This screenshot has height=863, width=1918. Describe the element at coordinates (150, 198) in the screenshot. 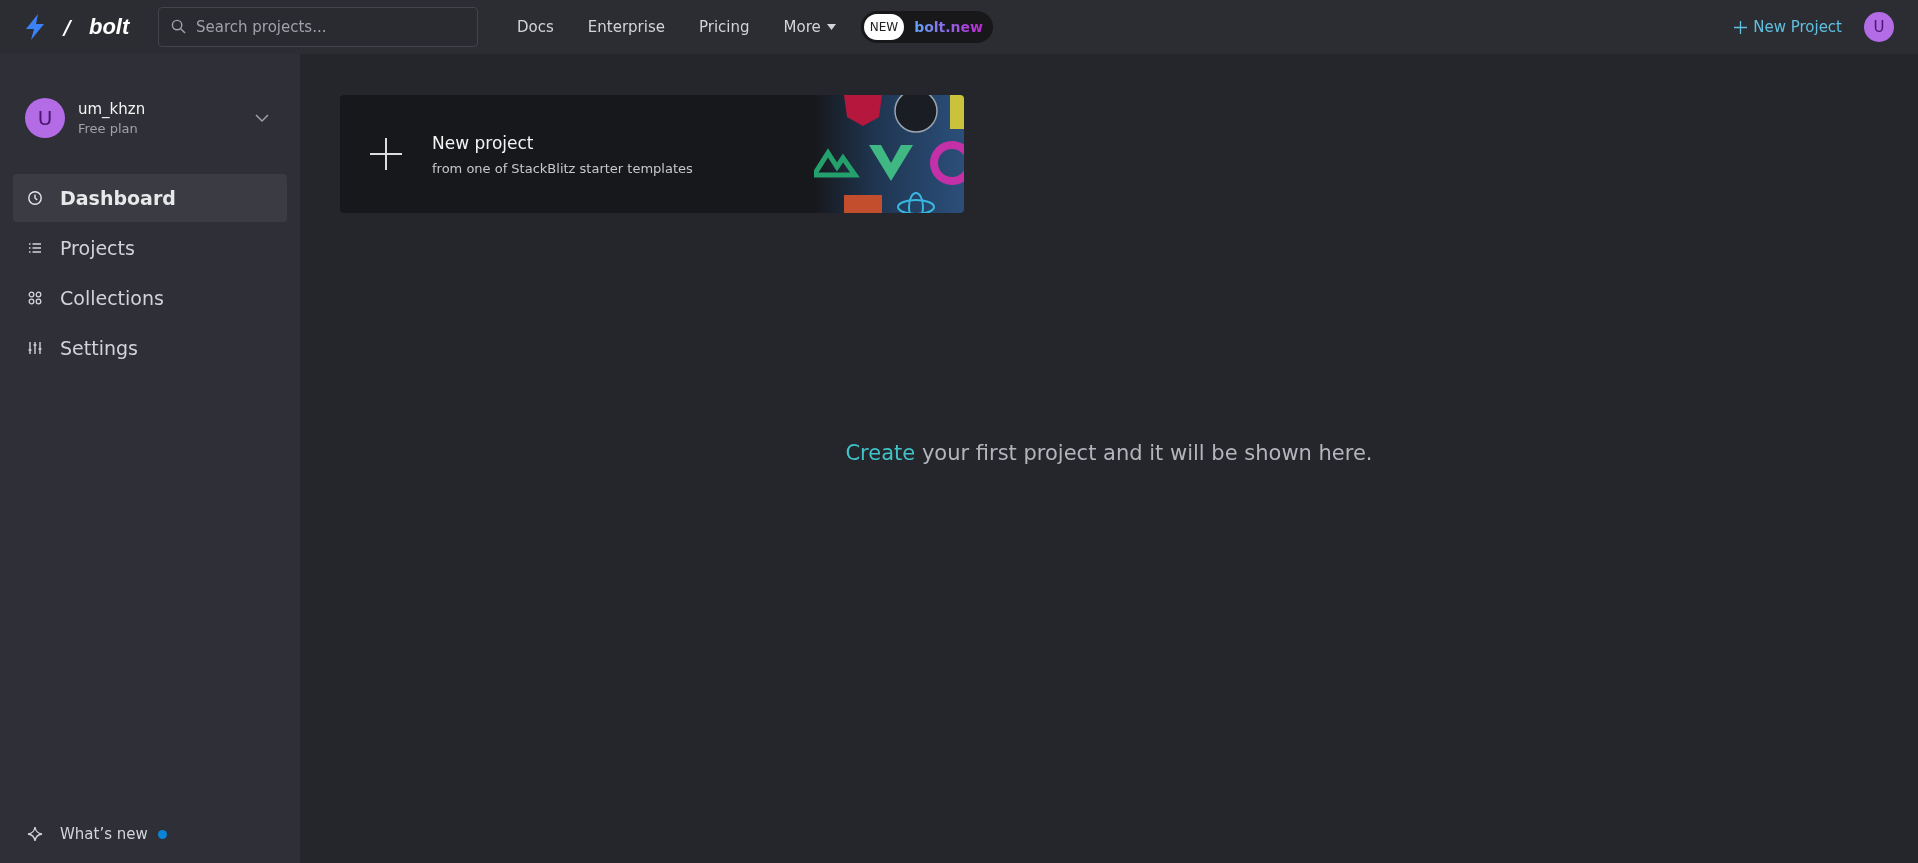

I see `sidebar-item: Dashboard` at that location.